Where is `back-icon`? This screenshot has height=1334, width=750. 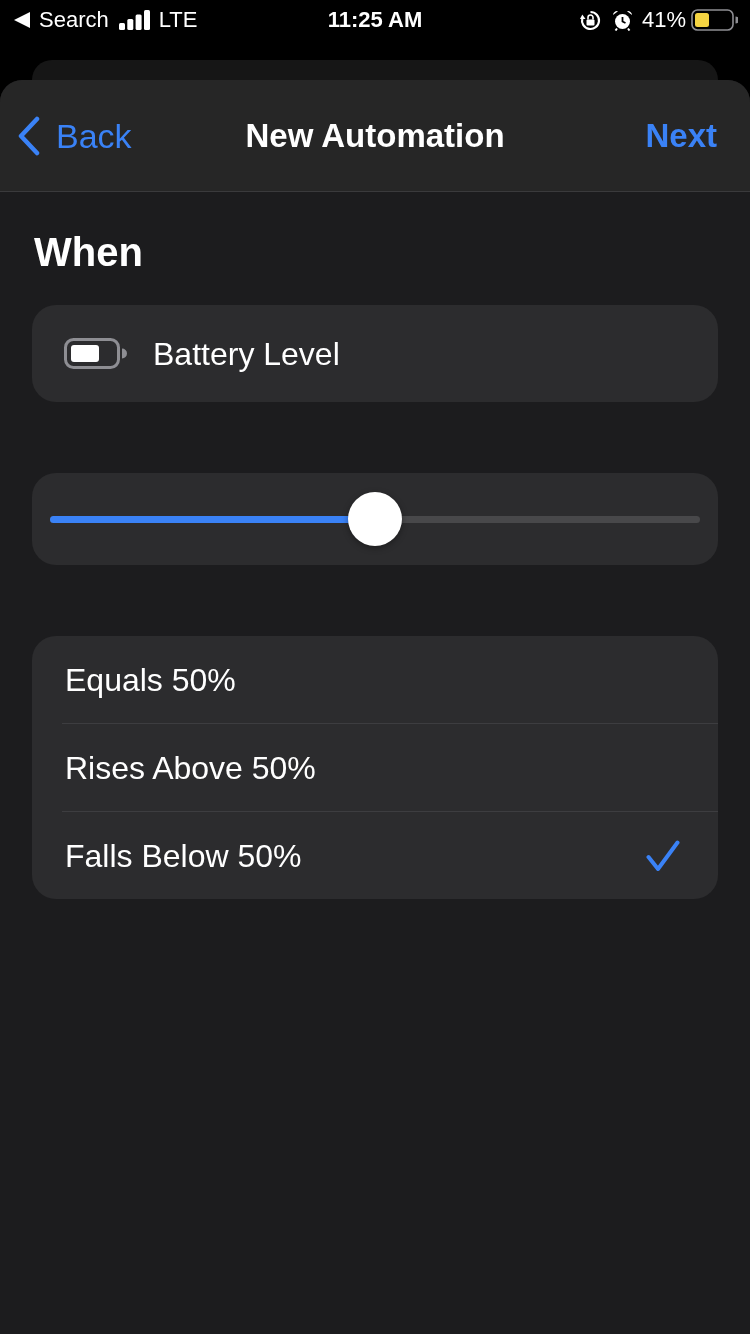 back-icon is located at coordinates (22, 20).